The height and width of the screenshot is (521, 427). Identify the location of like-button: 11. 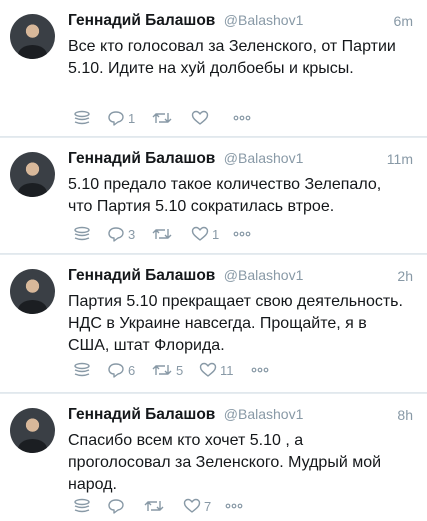
(216, 370).